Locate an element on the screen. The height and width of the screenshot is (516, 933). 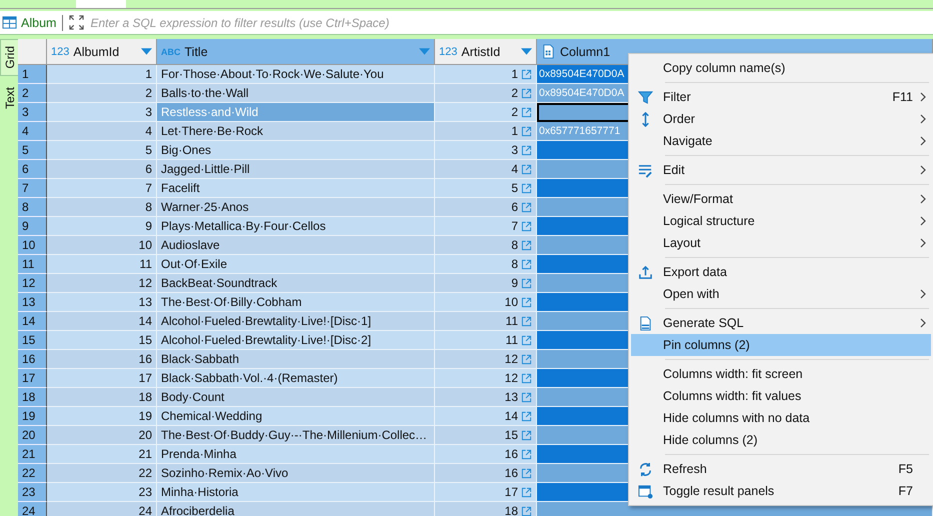
row-number: 16 is located at coordinates (32, 359).